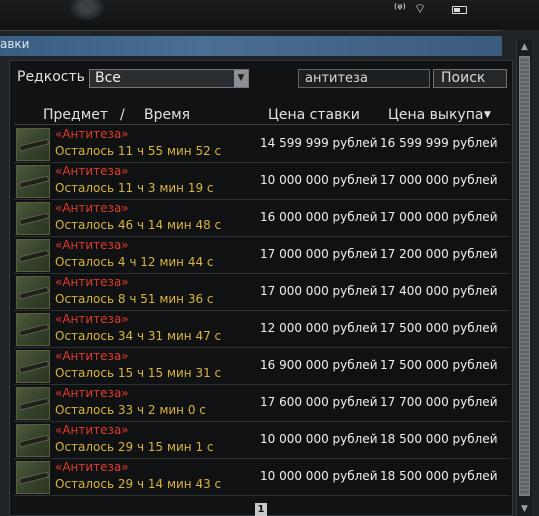 The image size is (539, 516). I want to click on time-remaining: Осталось 34 ч 31 мин 47 с, so click(138, 336).